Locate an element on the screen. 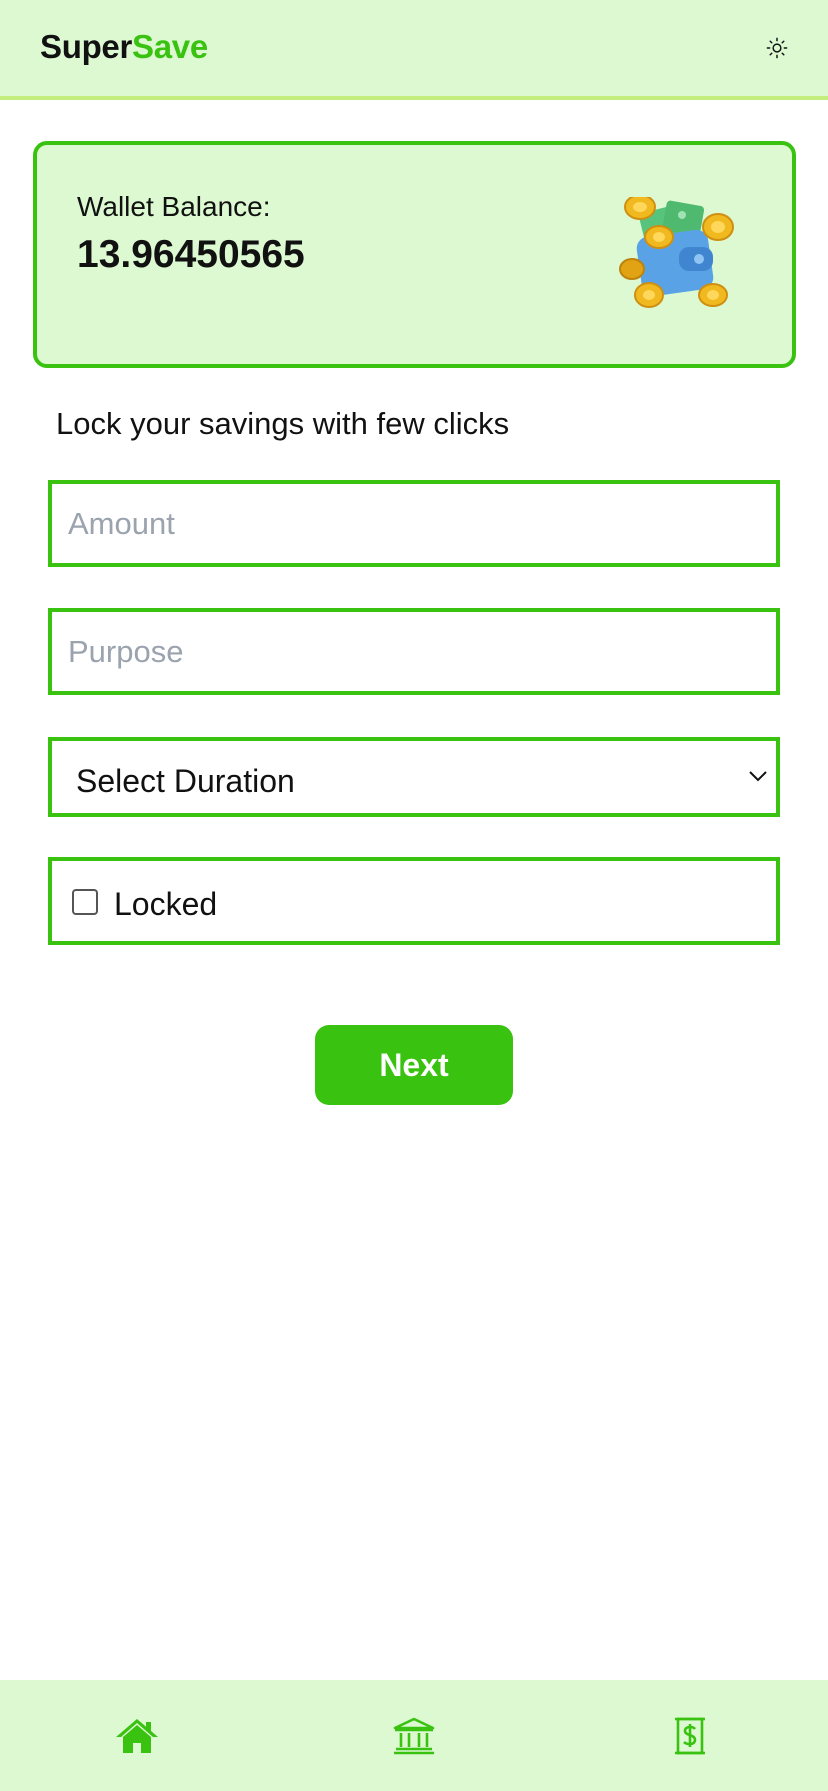  app-header: SuperSave is located at coordinates (414, 50).